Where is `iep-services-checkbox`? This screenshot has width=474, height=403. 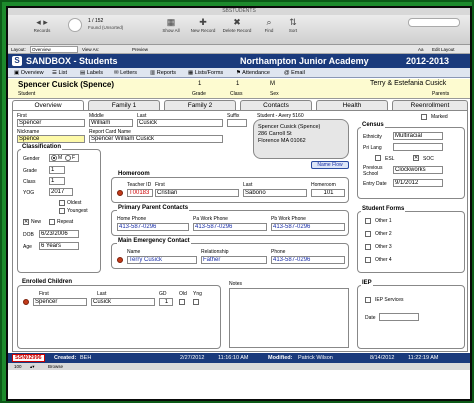 iep-services-checkbox is located at coordinates (368, 300).